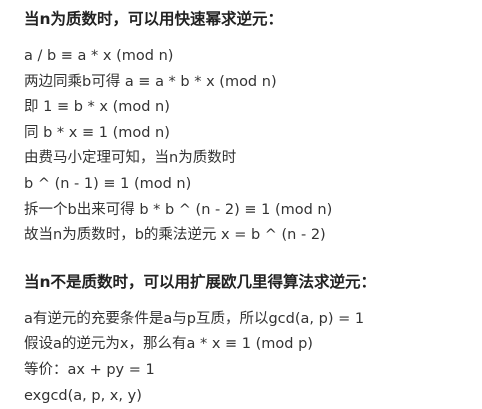 The image size is (482, 409). What do you see at coordinates (130, 158) in the screenshot?
I see `text-line: 由费马小定理可知，当n为质数时` at bounding box center [130, 158].